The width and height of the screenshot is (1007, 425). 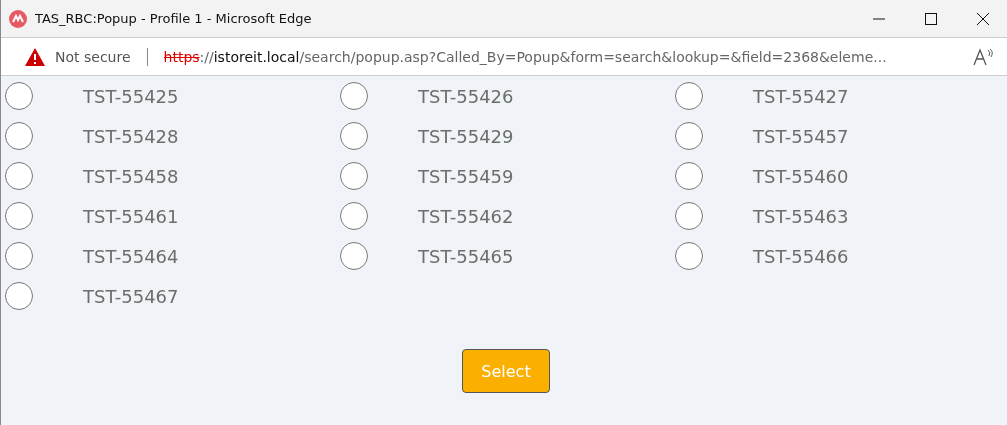 What do you see at coordinates (18, 18) in the screenshot?
I see `browser-logo-icon` at bounding box center [18, 18].